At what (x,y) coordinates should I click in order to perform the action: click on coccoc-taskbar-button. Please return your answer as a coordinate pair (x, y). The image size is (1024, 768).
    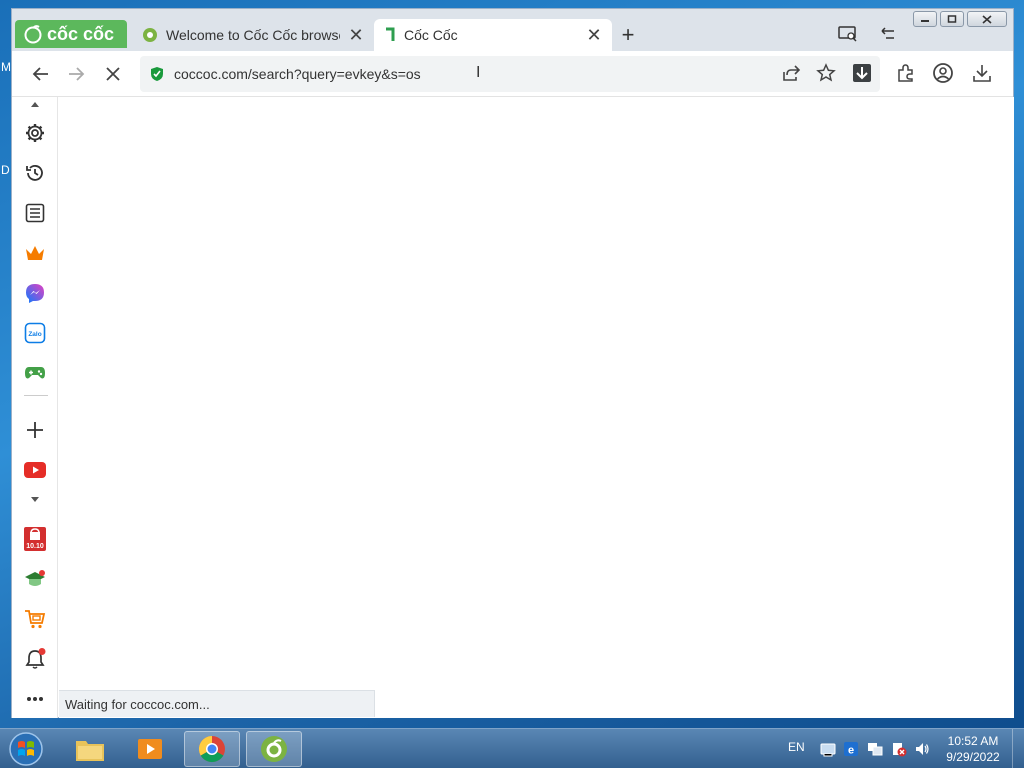
    Looking at the image, I should click on (274, 749).